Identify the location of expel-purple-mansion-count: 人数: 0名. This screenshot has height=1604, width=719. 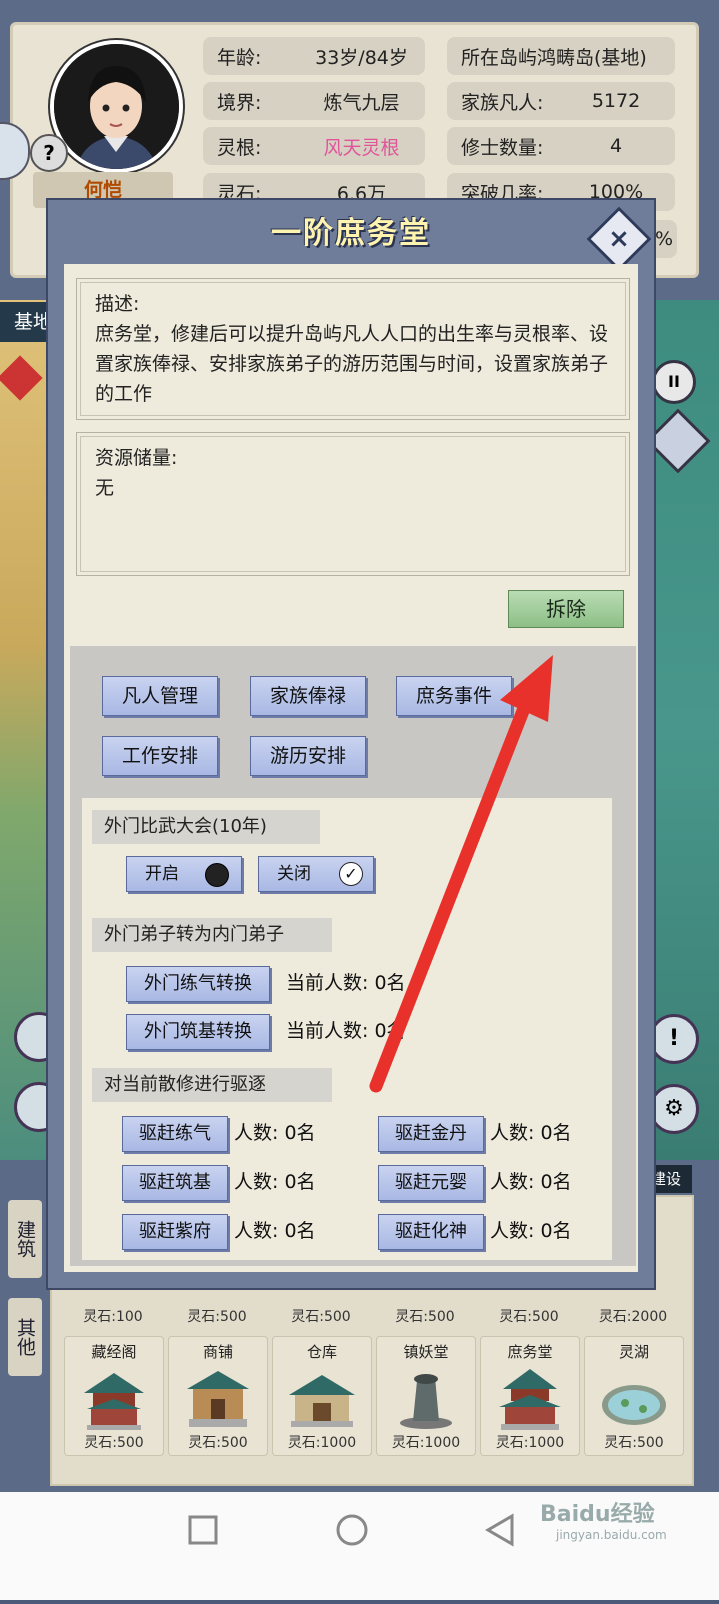
(275, 1231).